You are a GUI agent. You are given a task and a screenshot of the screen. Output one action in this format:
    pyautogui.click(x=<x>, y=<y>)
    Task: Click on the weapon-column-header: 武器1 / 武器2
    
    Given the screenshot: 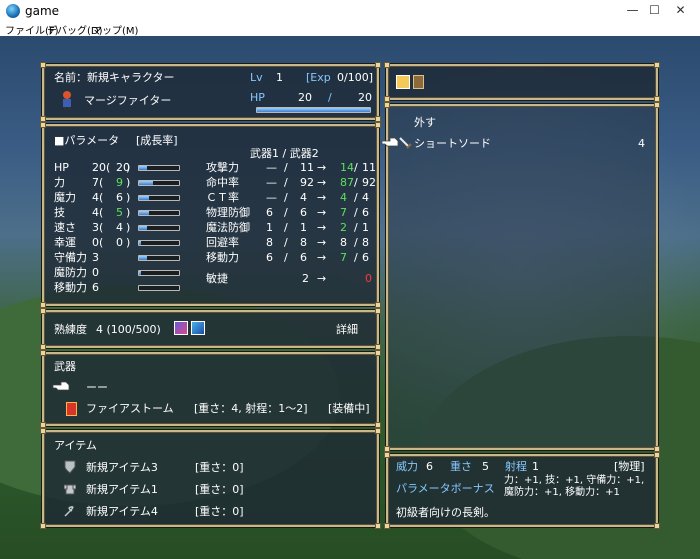 What is the action you would take?
    pyautogui.click(x=284, y=153)
    